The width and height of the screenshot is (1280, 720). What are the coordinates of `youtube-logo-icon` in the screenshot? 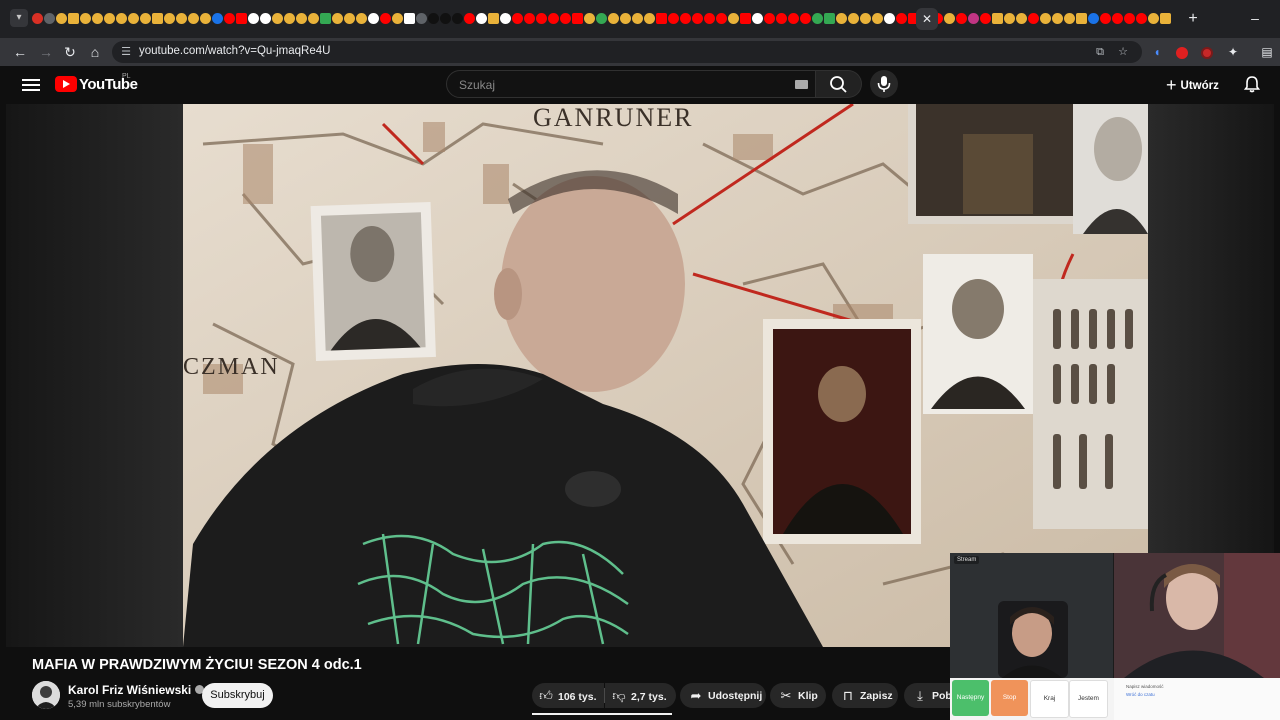 It's located at (66, 84).